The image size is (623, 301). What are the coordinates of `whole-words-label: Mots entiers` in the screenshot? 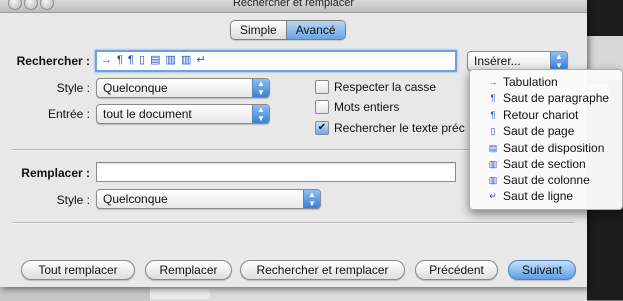 It's located at (367, 107).